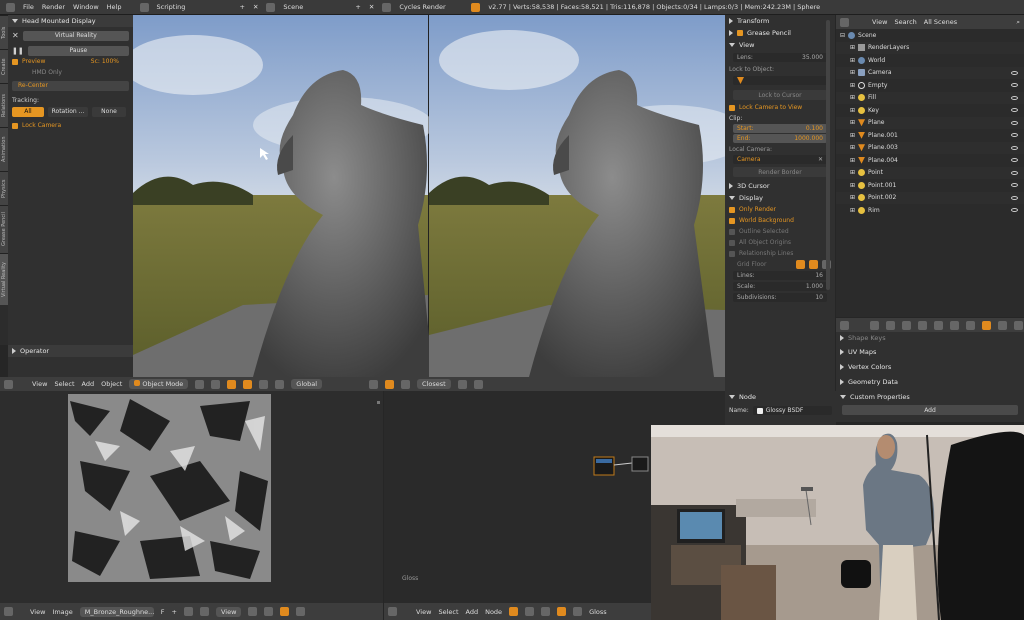  Describe the element at coordinates (204, 611) in the screenshot. I see `image-pin-icon` at that location.